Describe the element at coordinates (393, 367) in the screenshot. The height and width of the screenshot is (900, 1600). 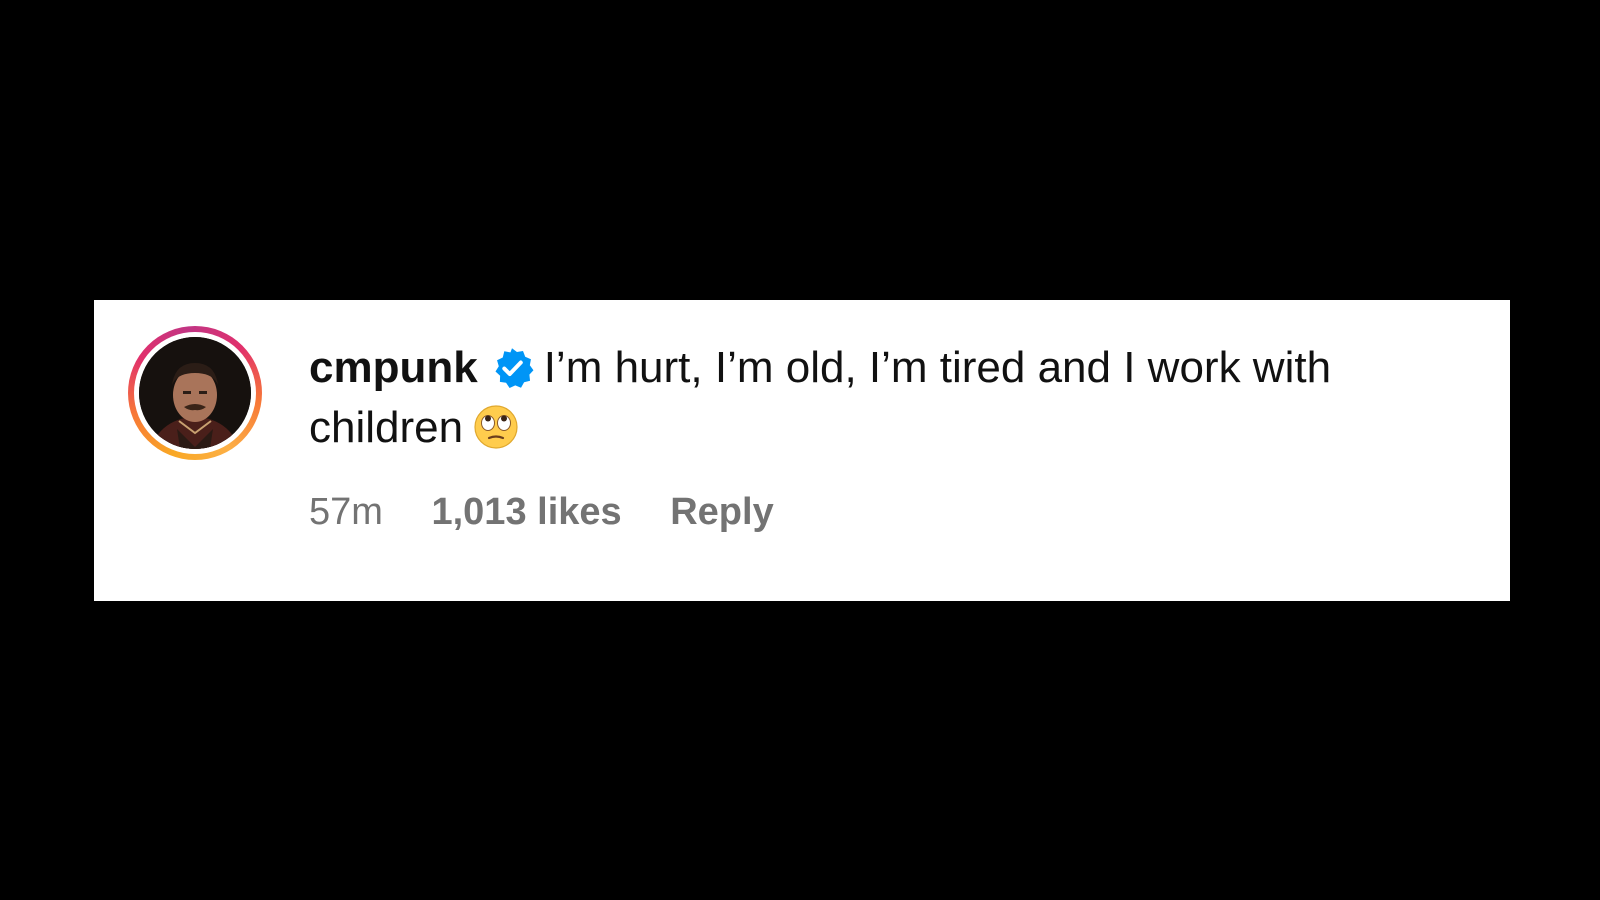
I see `username: cmpunk` at that location.